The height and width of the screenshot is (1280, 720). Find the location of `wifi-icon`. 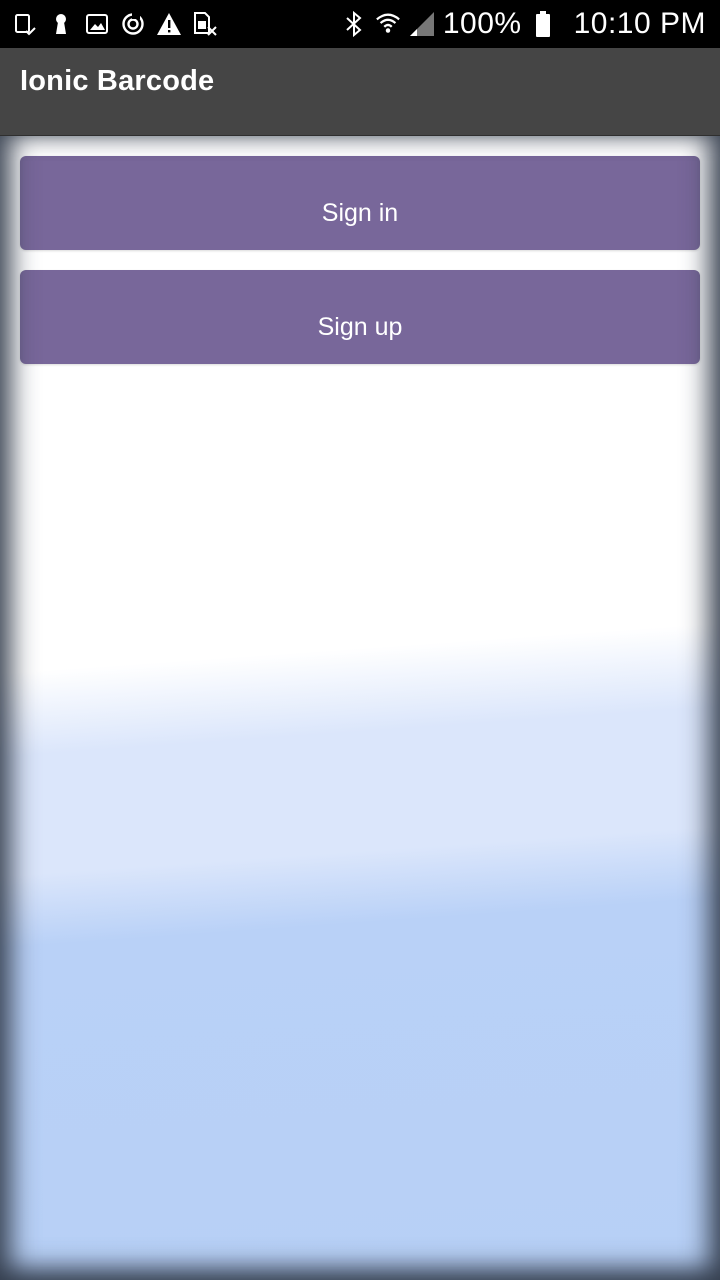

wifi-icon is located at coordinates (388, 24).